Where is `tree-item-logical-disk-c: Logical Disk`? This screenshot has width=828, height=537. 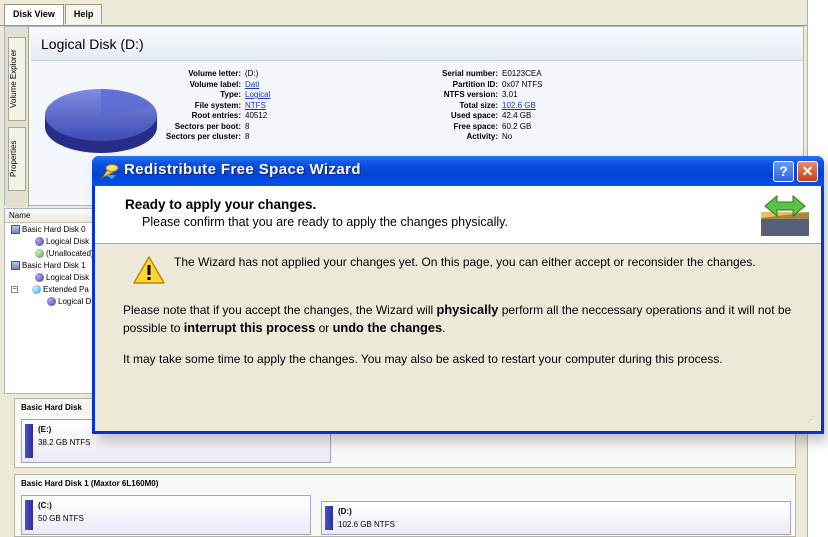
tree-item-logical-disk-c: Logical Disk is located at coordinates (62, 277).